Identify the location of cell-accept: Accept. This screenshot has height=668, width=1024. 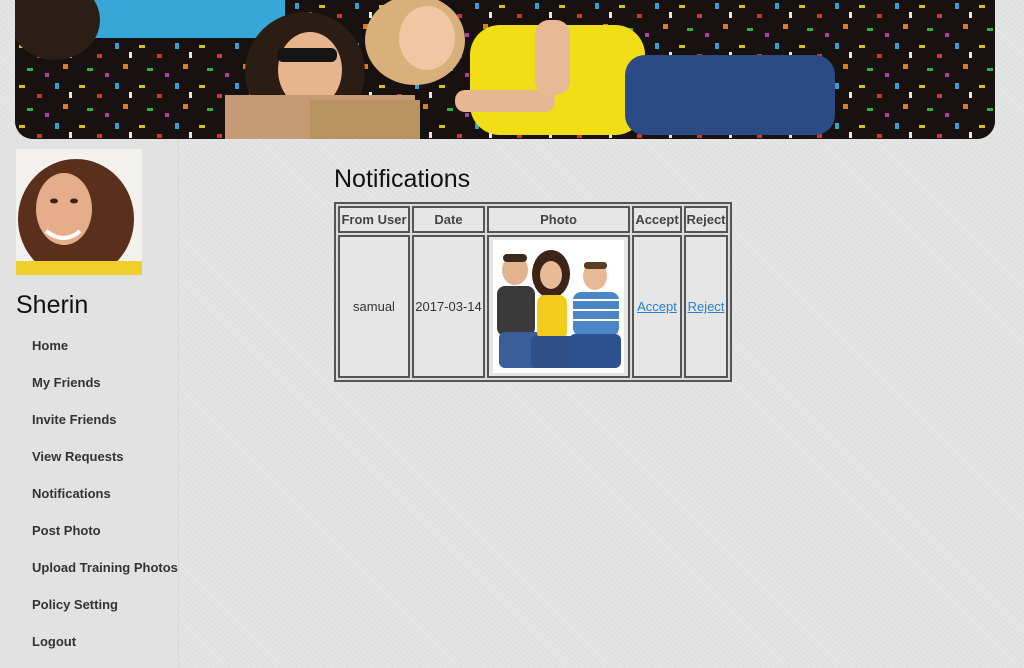
(657, 306).